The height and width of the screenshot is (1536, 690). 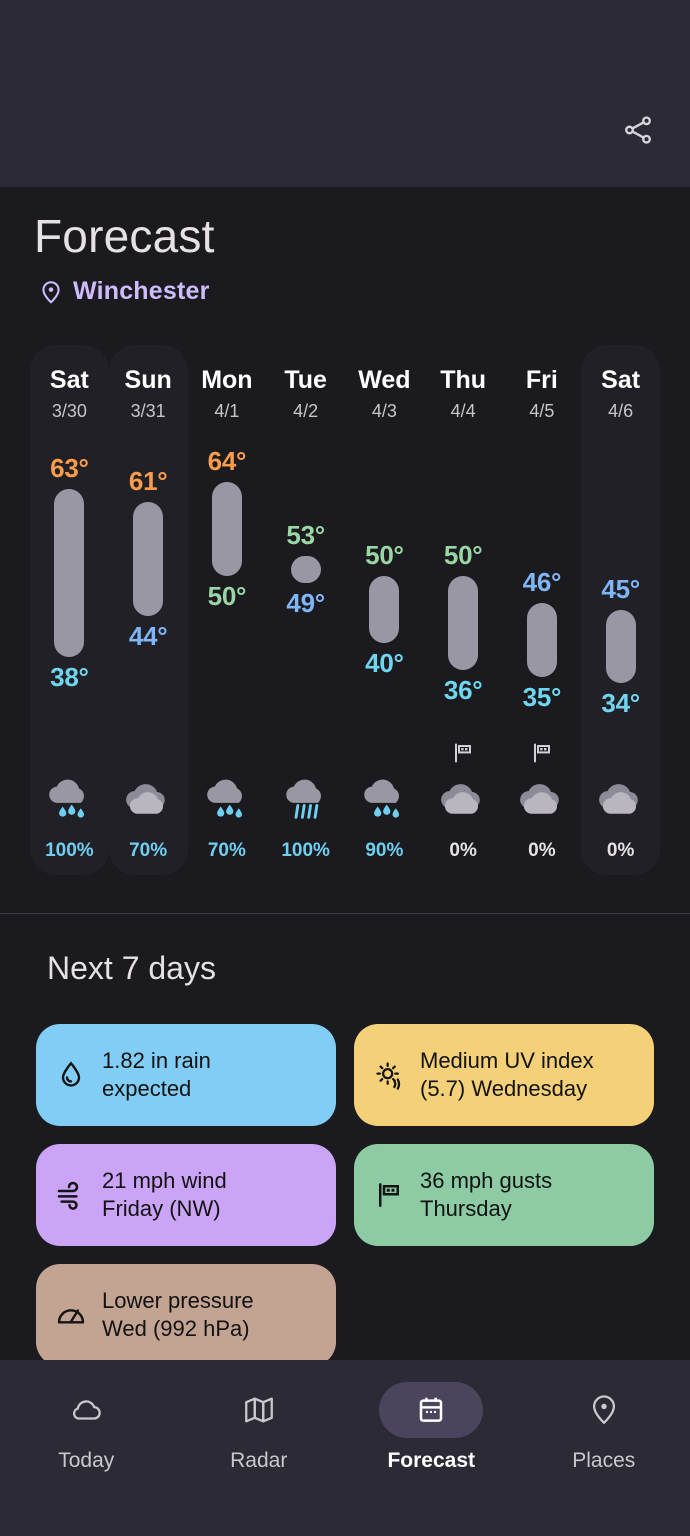 What do you see at coordinates (463, 380) in the screenshot?
I see `day-of-week: Thu` at bounding box center [463, 380].